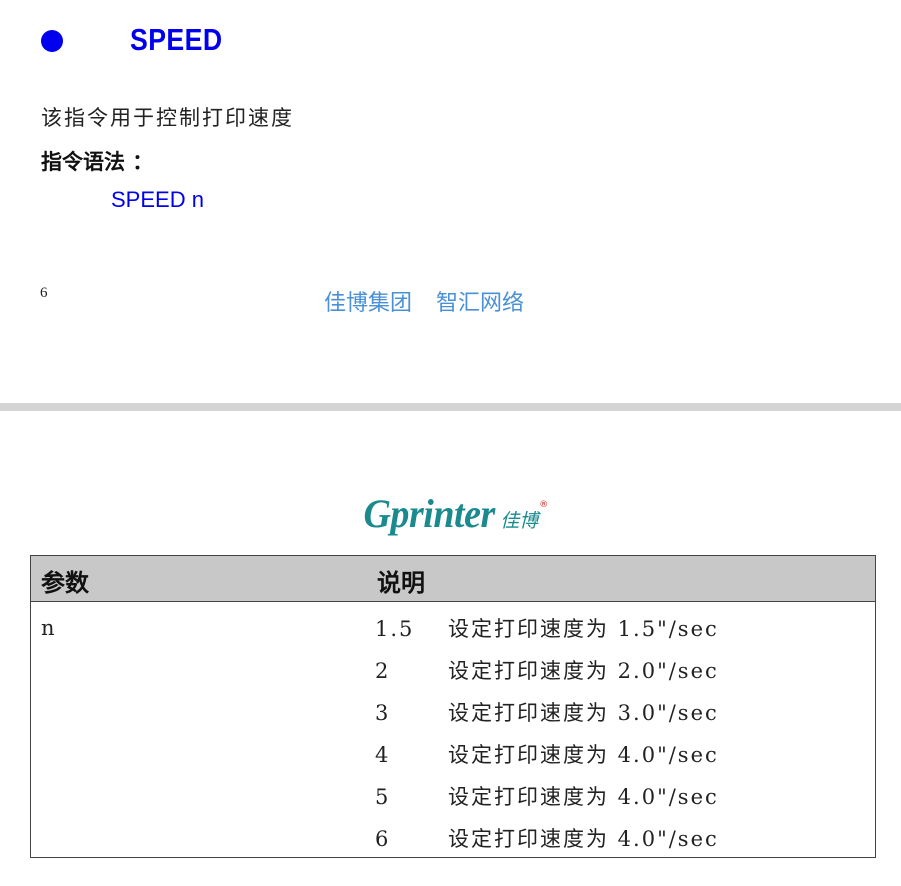 The image size is (901, 886). What do you see at coordinates (480, 303) in the screenshot?
I see `footer-network: 智汇网络` at bounding box center [480, 303].